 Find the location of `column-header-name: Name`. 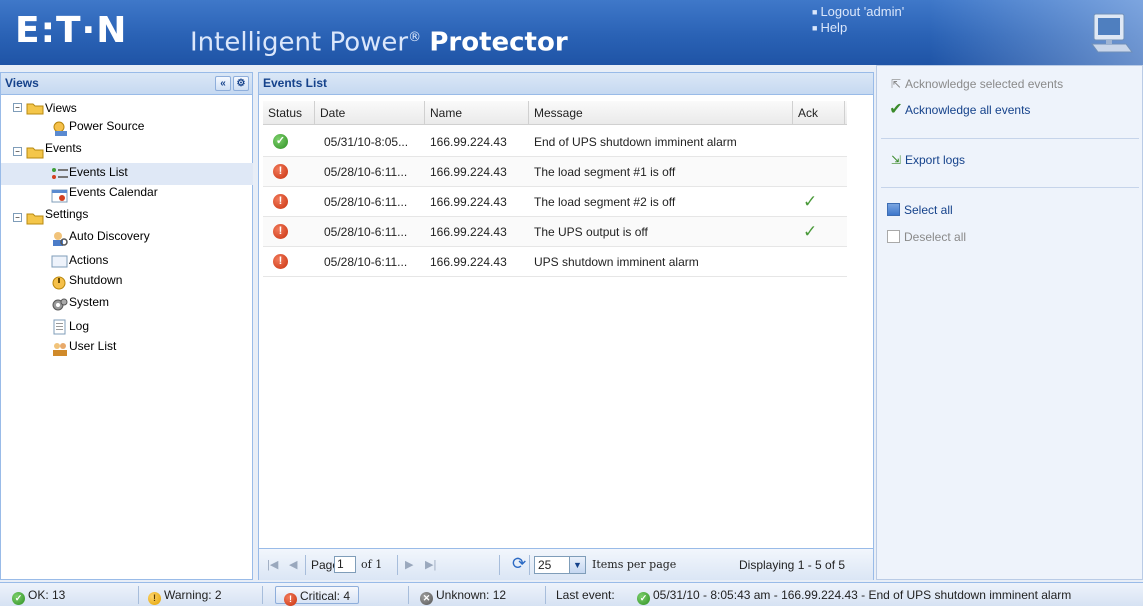

column-header-name: Name is located at coordinates (477, 113).